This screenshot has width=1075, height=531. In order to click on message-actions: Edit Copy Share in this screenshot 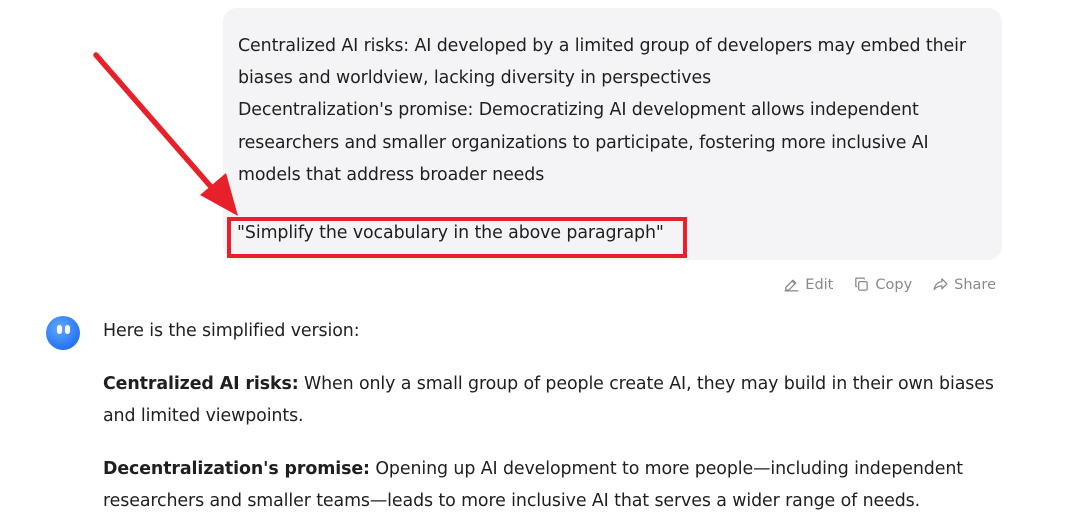, I will do `click(889, 284)`.